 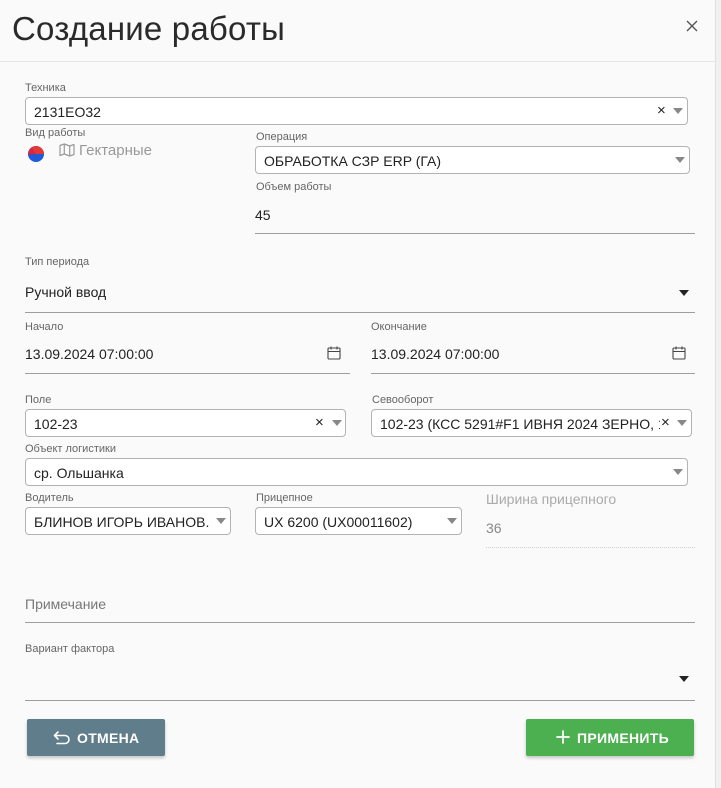 What do you see at coordinates (623, 738) in the screenshot?
I see `apply-button-label: ПРИМЕНИТЬ` at bounding box center [623, 738].